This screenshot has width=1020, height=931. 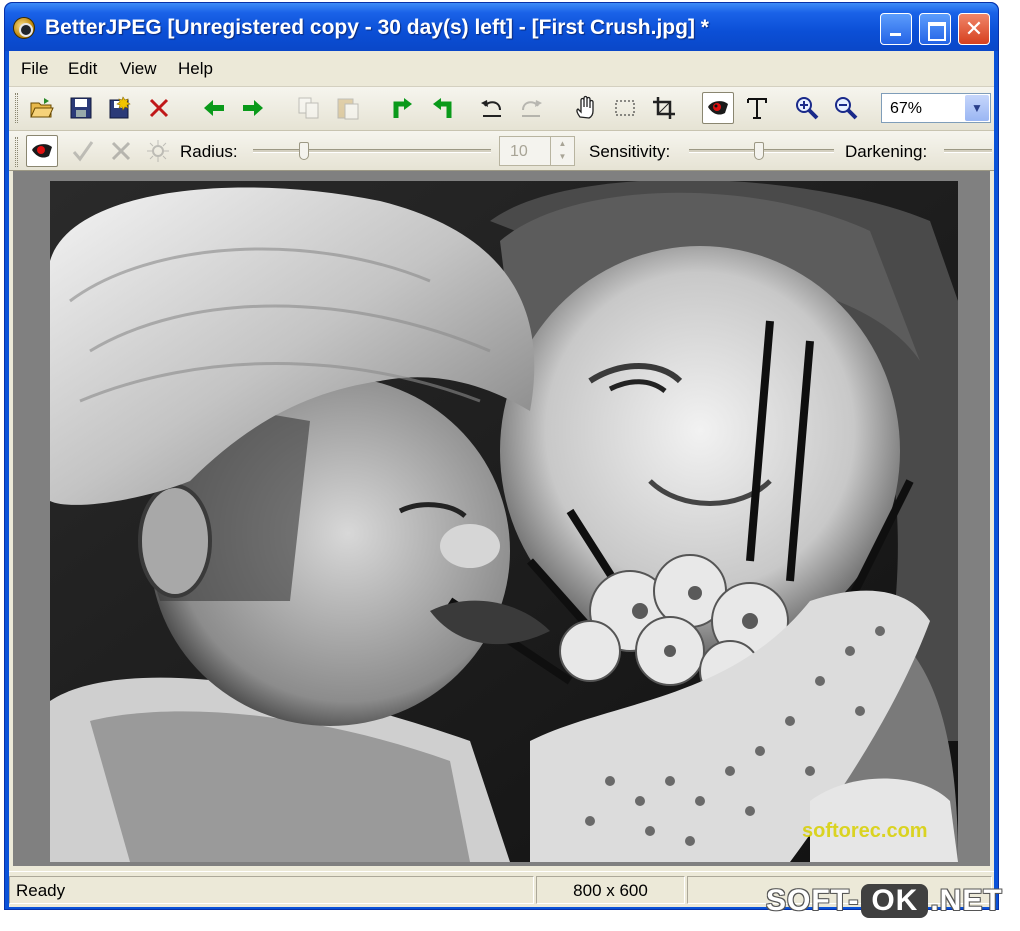 I want to click on zoom-in-icon, so click(x=807, y=108).